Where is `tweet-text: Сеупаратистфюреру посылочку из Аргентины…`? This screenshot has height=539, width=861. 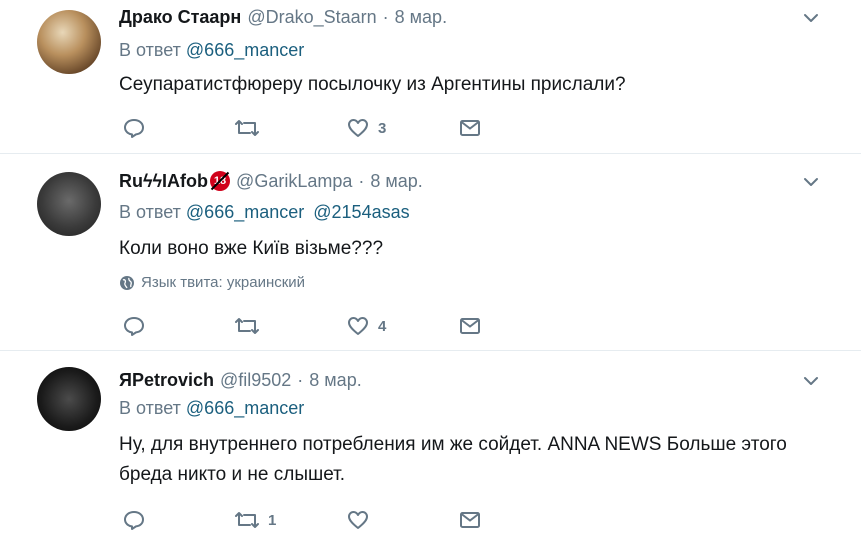
tweet-text: Сеупаратистфюреру посылочку из Аргентины… is located at coordinates (372, 84).